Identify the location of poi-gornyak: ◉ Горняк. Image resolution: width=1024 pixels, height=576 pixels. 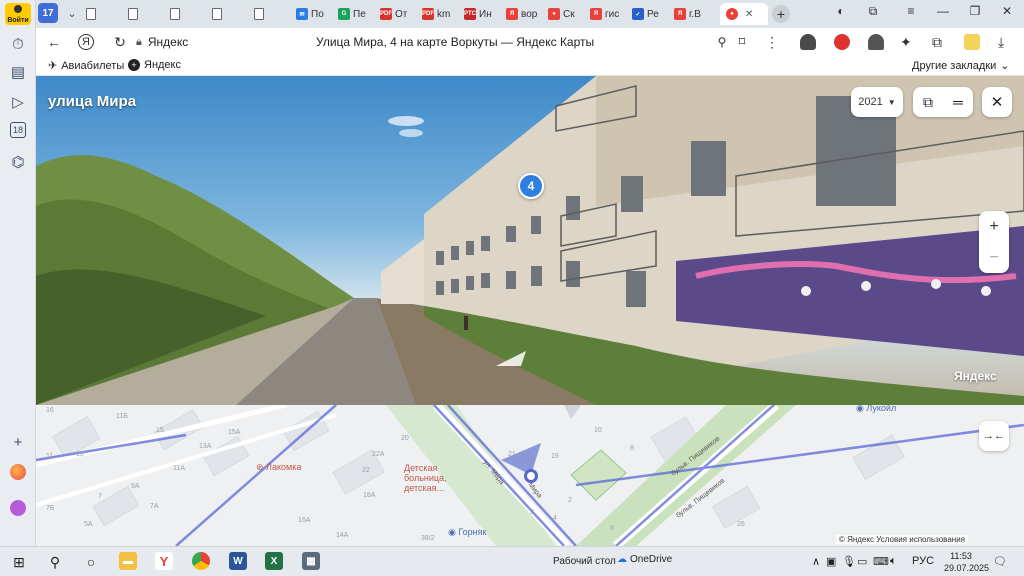
(467, 532).